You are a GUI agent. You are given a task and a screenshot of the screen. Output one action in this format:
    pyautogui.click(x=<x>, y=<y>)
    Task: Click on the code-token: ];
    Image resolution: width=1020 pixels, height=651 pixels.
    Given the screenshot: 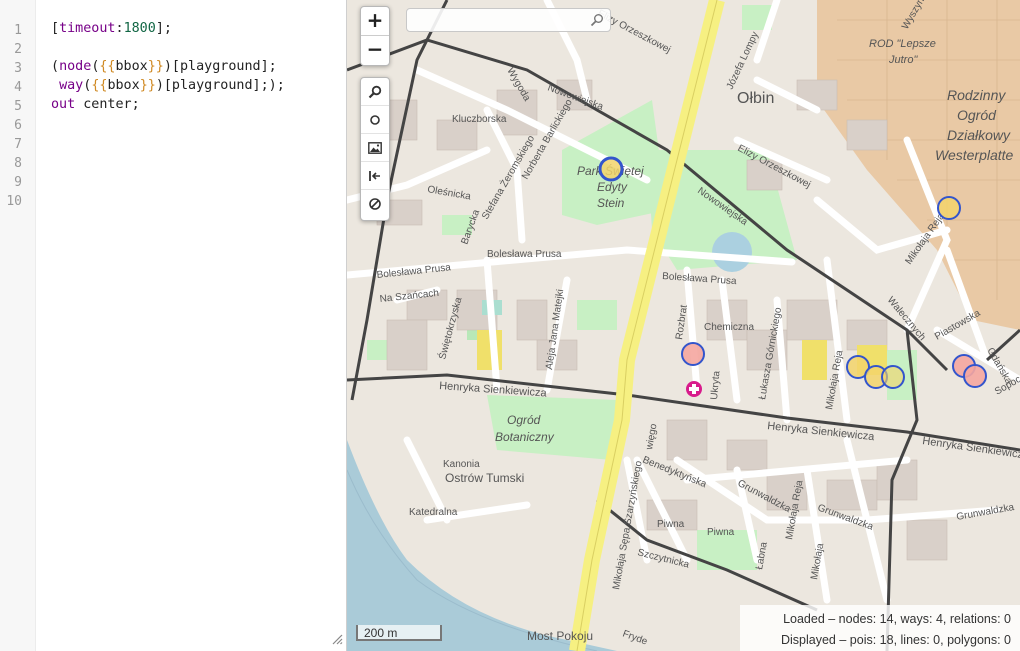 What is the action you would take?
    pyautogui.click(x=163, y=28)
    